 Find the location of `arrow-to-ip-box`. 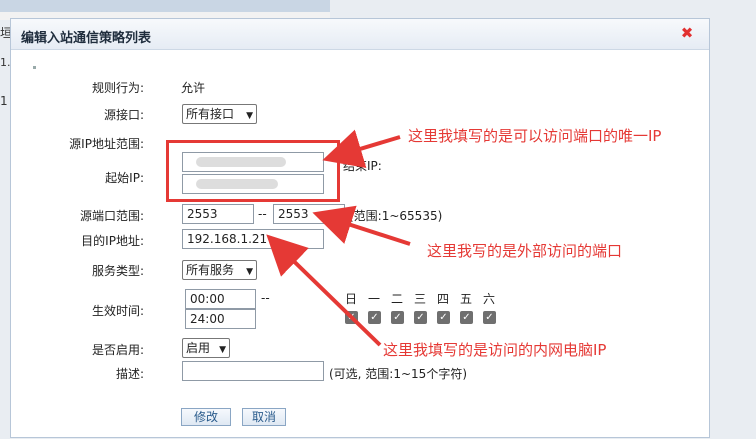

arrow-to-ip-box is located at coordinates (361, 148).